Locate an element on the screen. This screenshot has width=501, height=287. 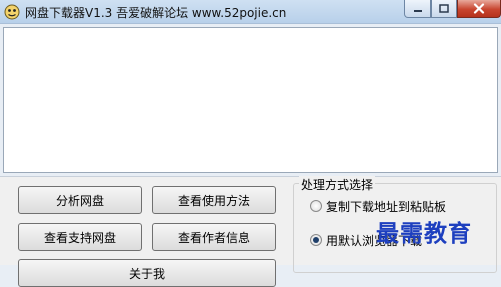
maximize-button is located at coordinates (444, 9).